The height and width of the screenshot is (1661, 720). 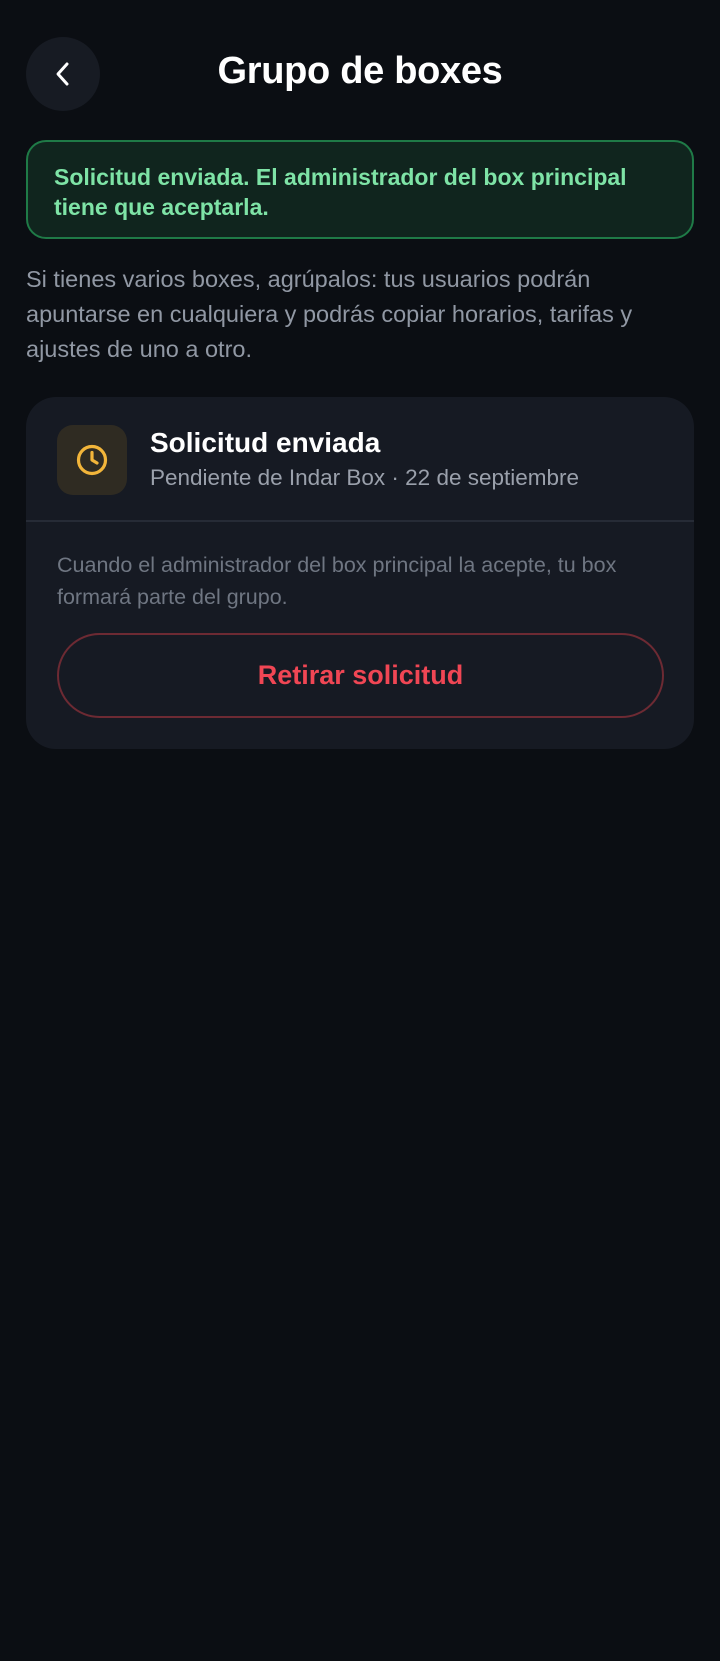 What do you see at coordinates (265, 442) in the screenshot?
I see `request-status-title: Solicitud enviada` at bounding box center [265, 442].